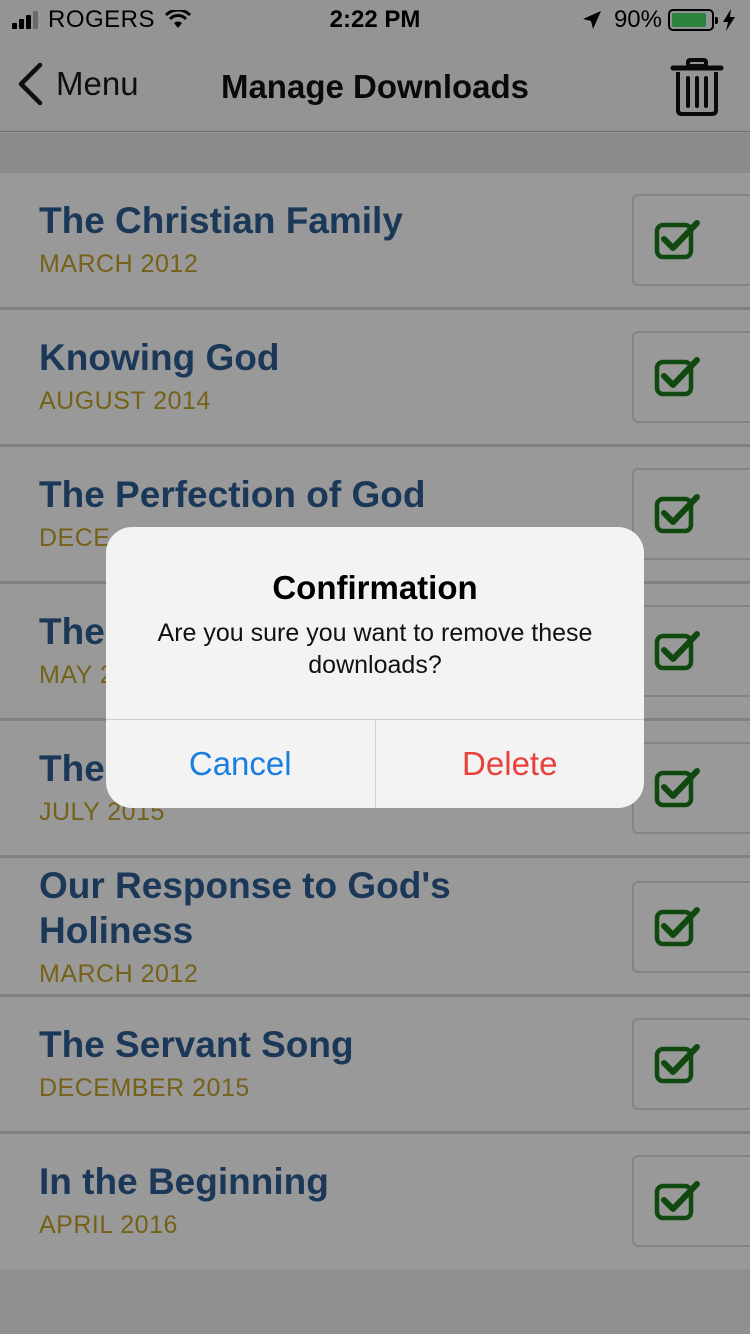 The height and width of the screenshot is (1334, 750). I want to click on dialog-buttons: Cancel Delete, so click(375, 763).